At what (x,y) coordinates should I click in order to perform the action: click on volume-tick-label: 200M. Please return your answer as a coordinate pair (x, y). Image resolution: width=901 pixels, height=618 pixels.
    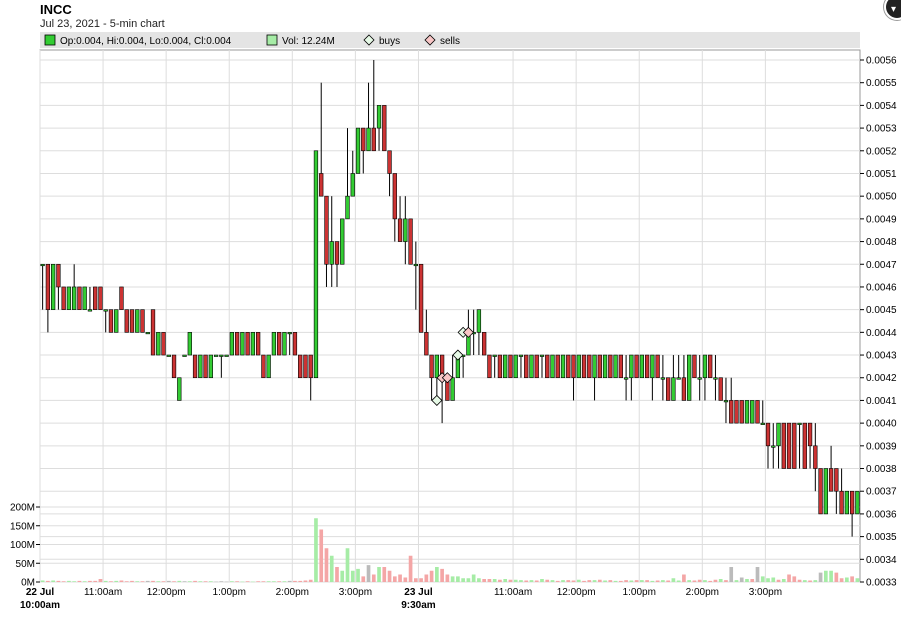
    Looking at the image, I should click on (22, 508).